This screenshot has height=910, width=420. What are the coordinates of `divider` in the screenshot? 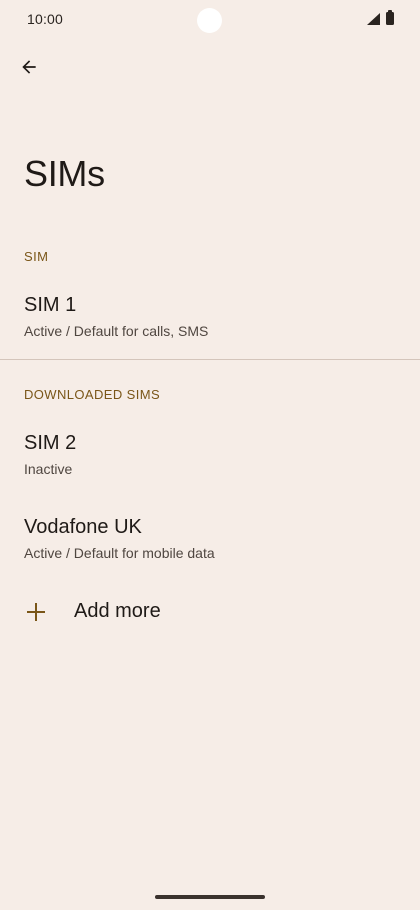 It's located at (210, 359).